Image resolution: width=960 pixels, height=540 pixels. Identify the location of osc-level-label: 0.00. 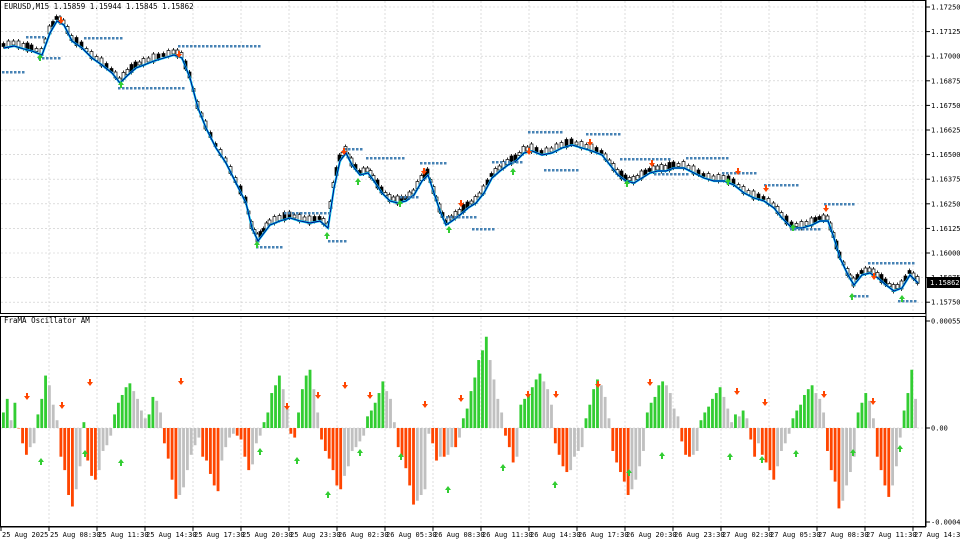
(939, 429).